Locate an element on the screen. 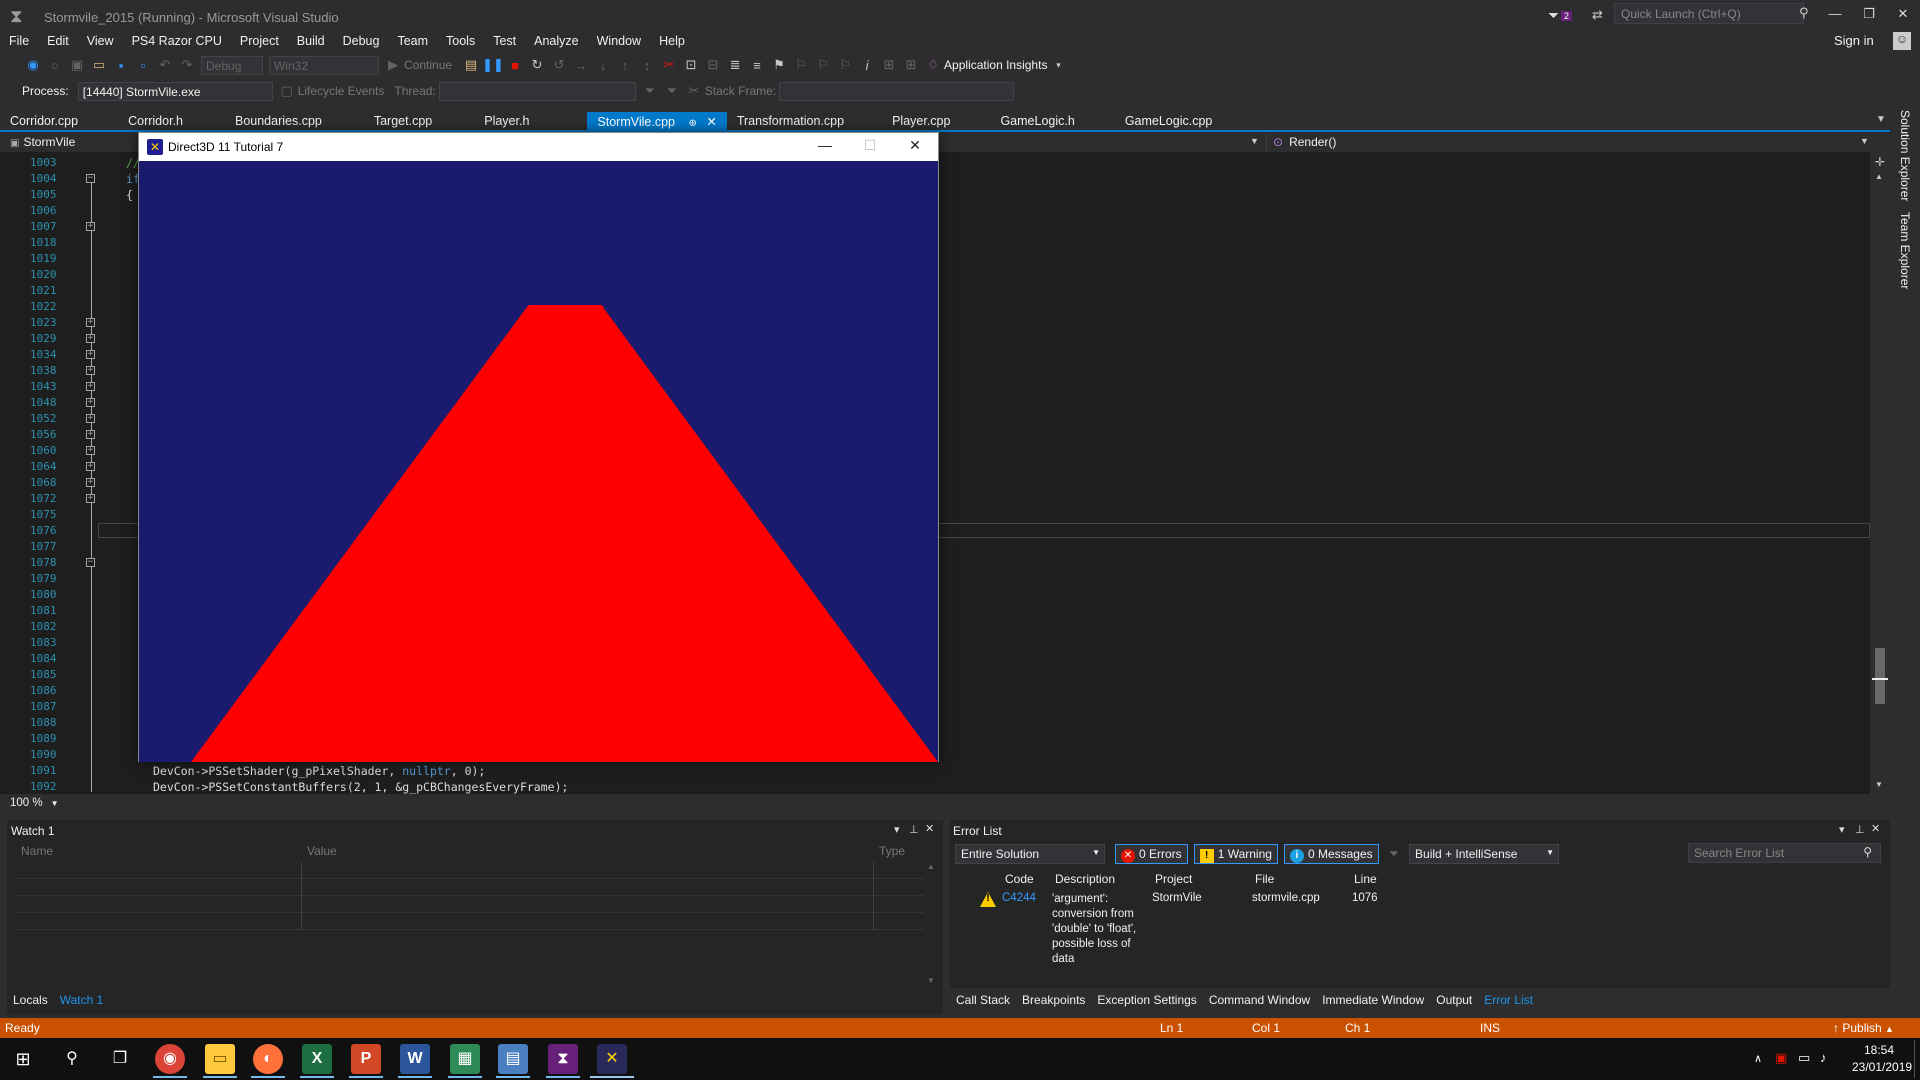  errors-filter-button: ✕ 0 Errors is located at coordinates (1151, 853).